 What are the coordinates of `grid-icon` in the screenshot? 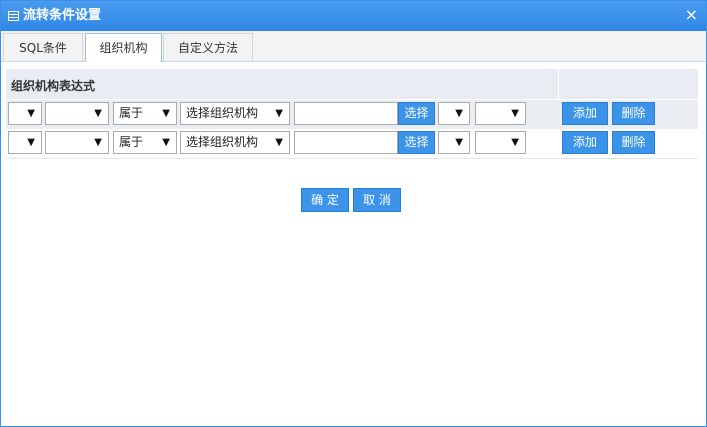 It's located at (13, 16).